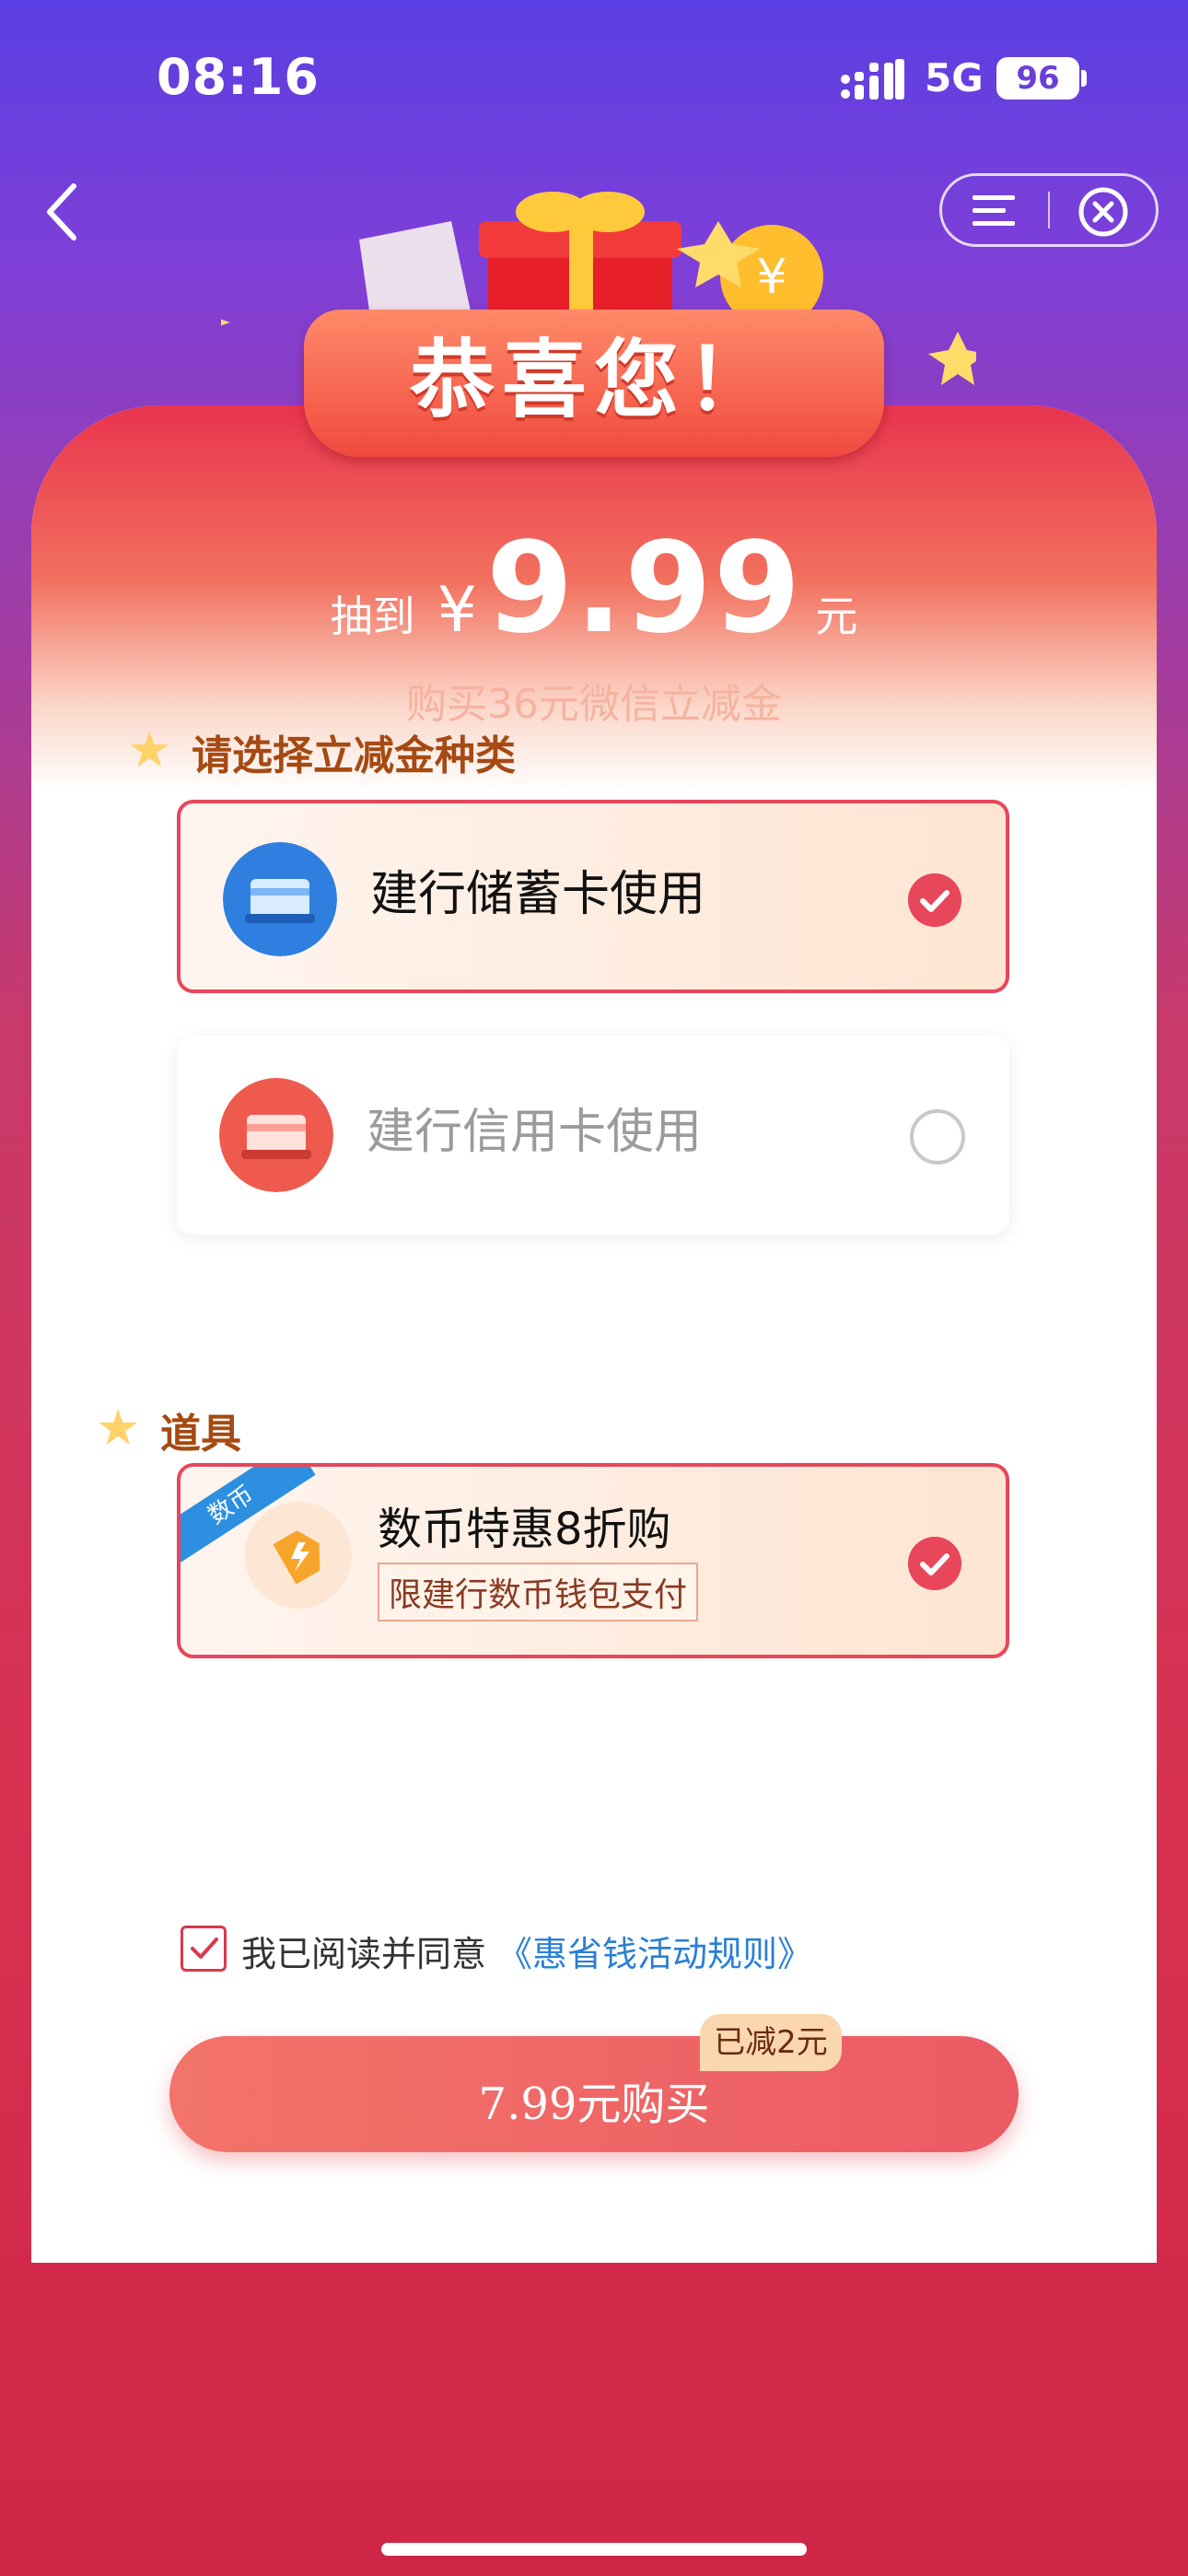 The width and height of the screenshot is (1188, 2576). I want to click on tool-digital-currency-discount: 数币 数币特惠8折购 限建行数币钱包支付, so click(593, 1560).